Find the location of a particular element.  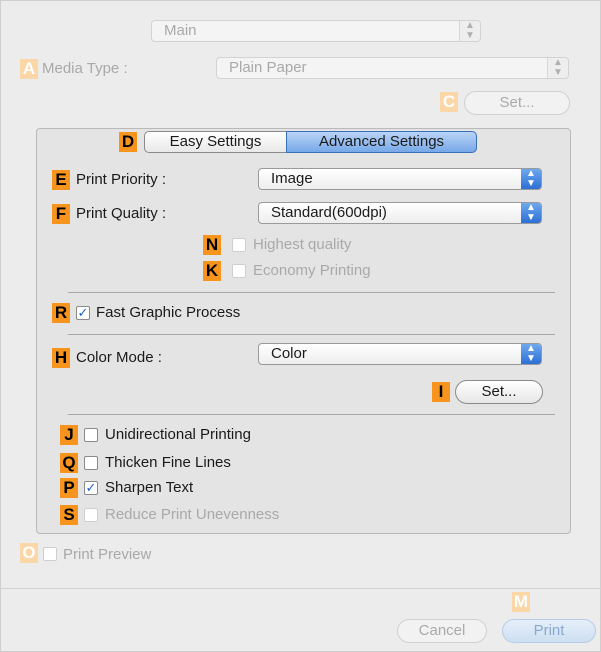

reduce-unevenness-label: Reduce Print Unevenness is located at coordinates (192, 514).